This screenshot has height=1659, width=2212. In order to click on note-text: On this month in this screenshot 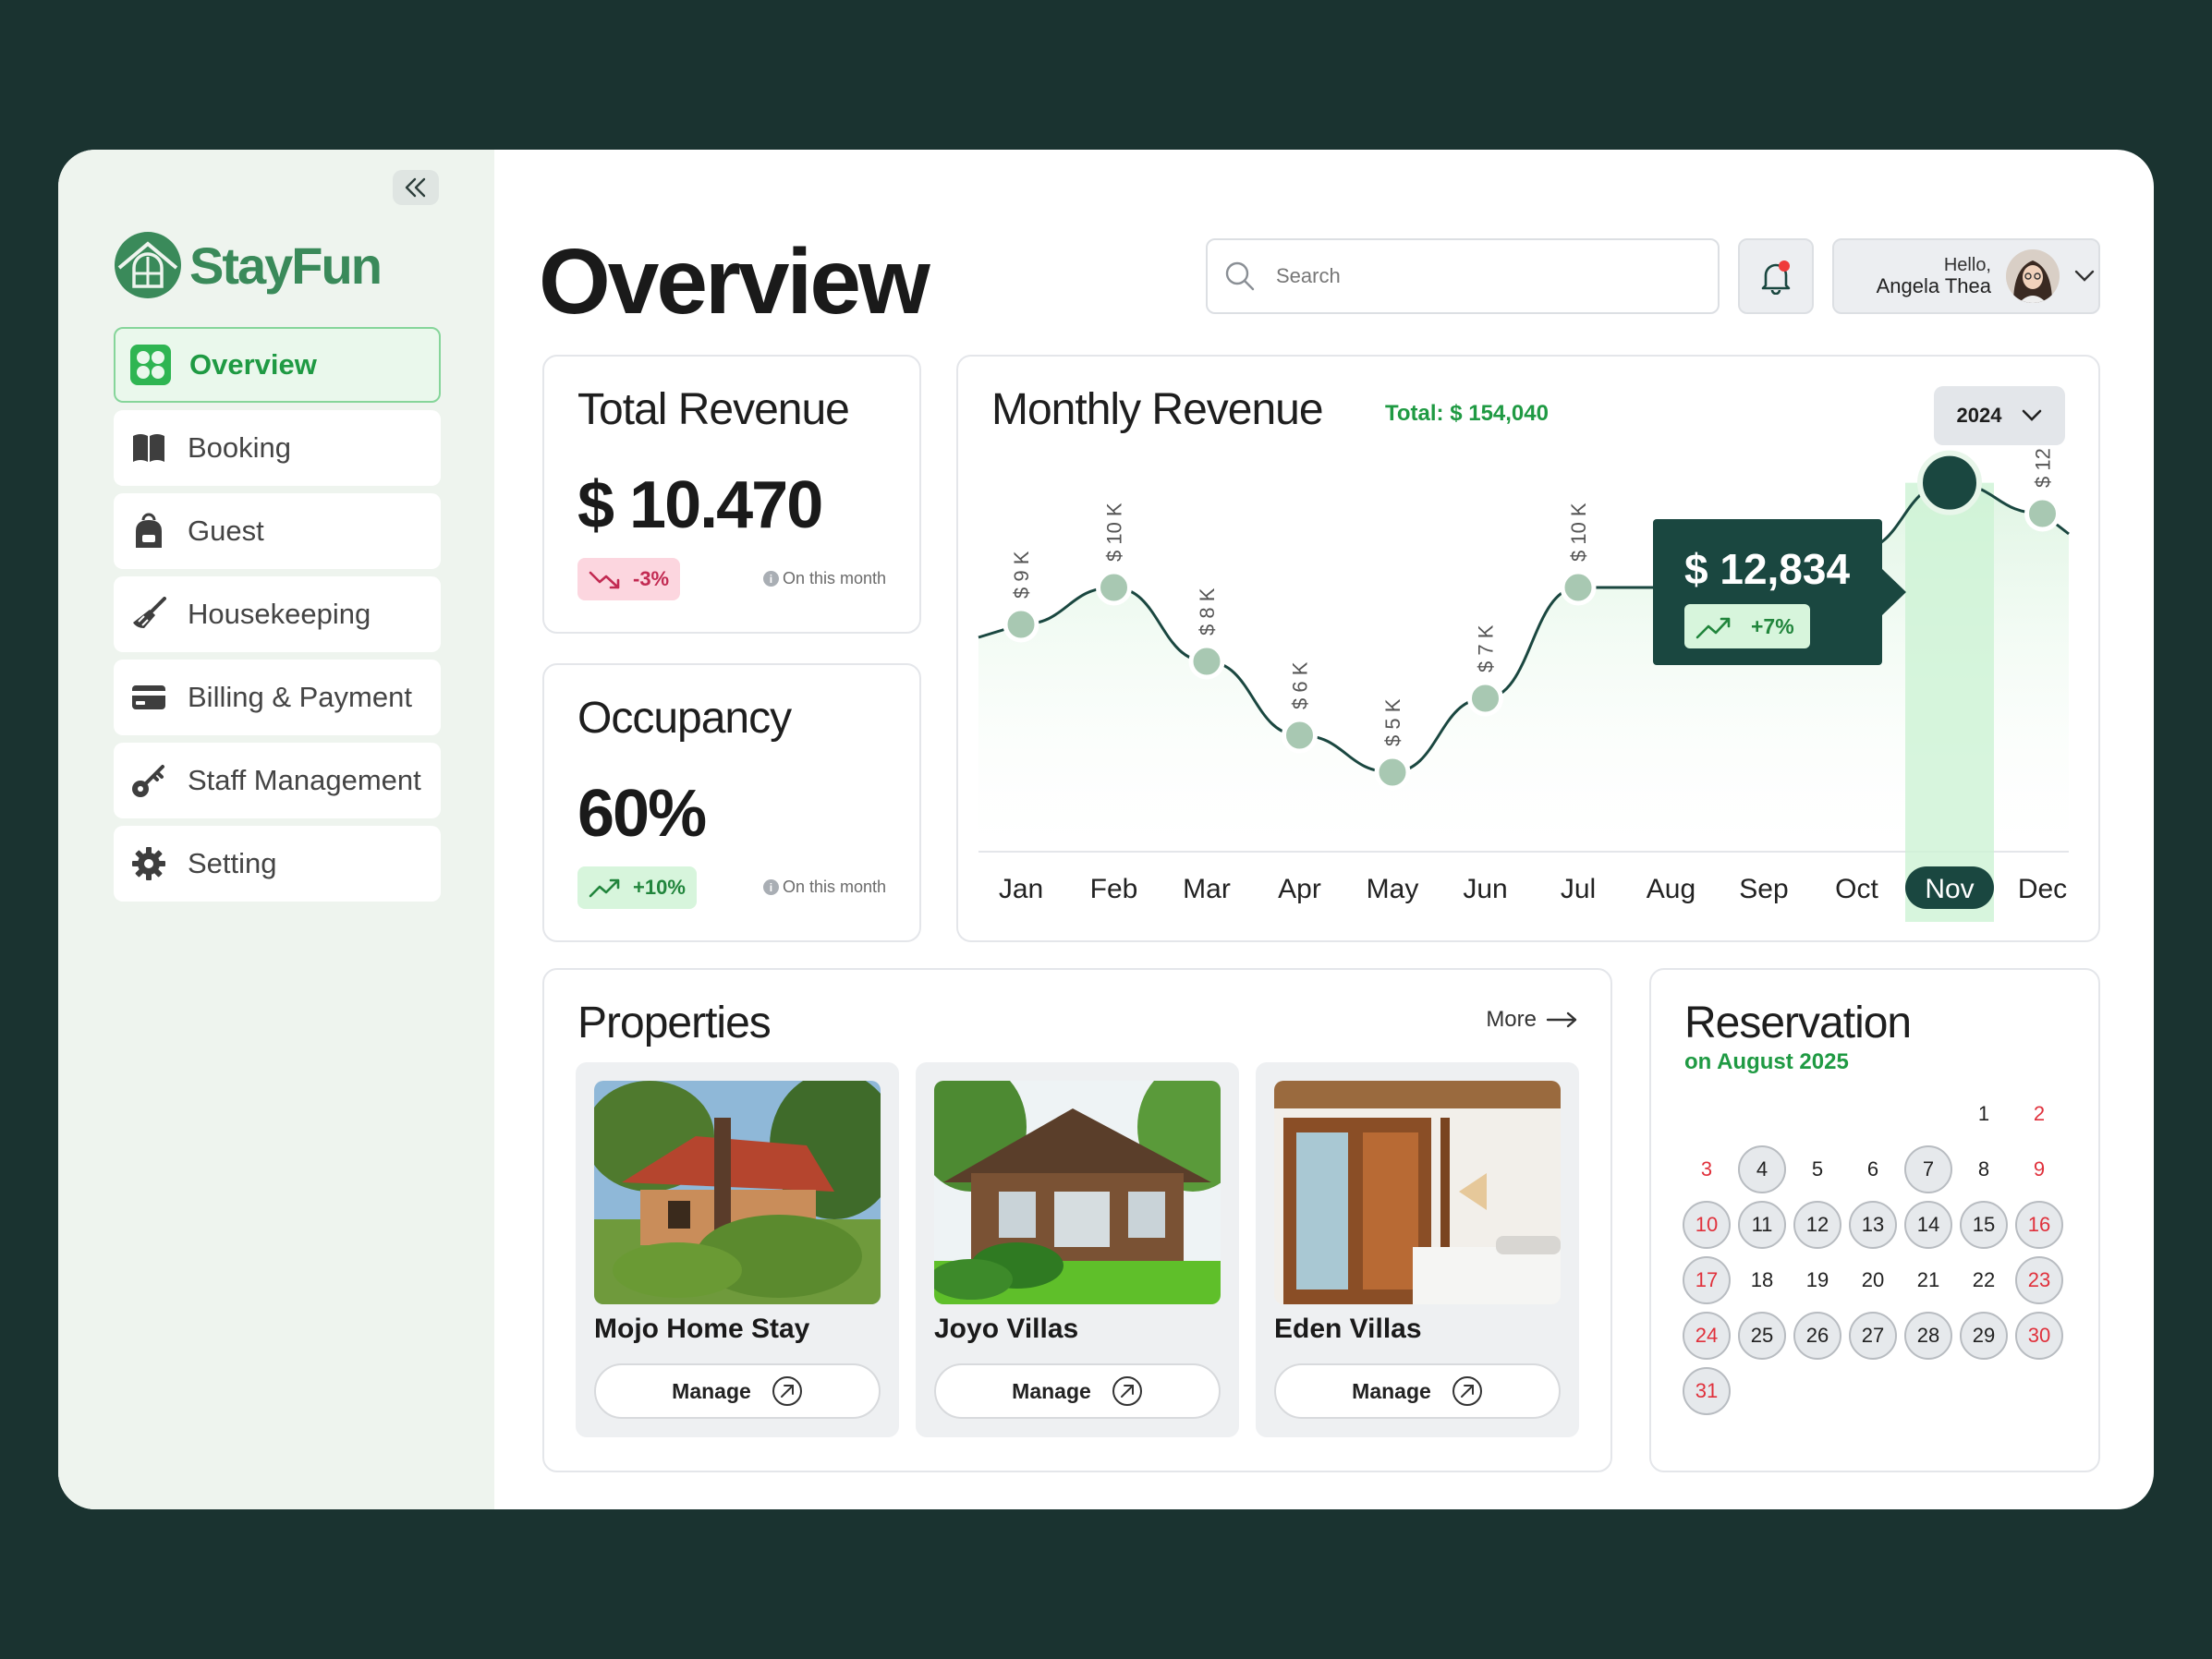, I will do `click(834, 887)`.